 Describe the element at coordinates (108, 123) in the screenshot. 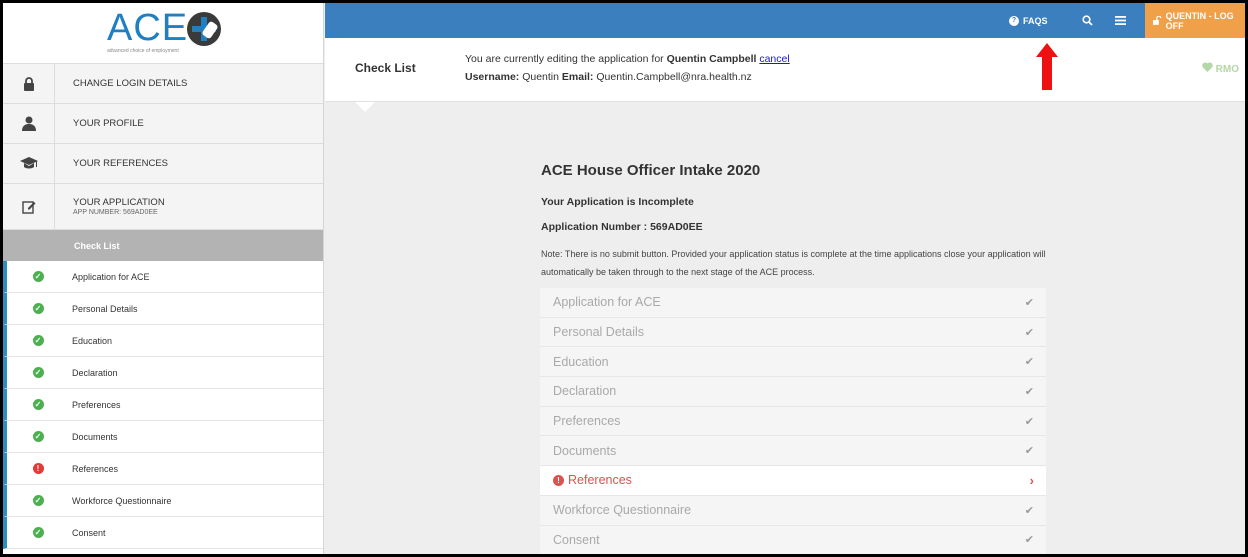

I see `sidebar-item-label: YOUR PROFILE` at that location.